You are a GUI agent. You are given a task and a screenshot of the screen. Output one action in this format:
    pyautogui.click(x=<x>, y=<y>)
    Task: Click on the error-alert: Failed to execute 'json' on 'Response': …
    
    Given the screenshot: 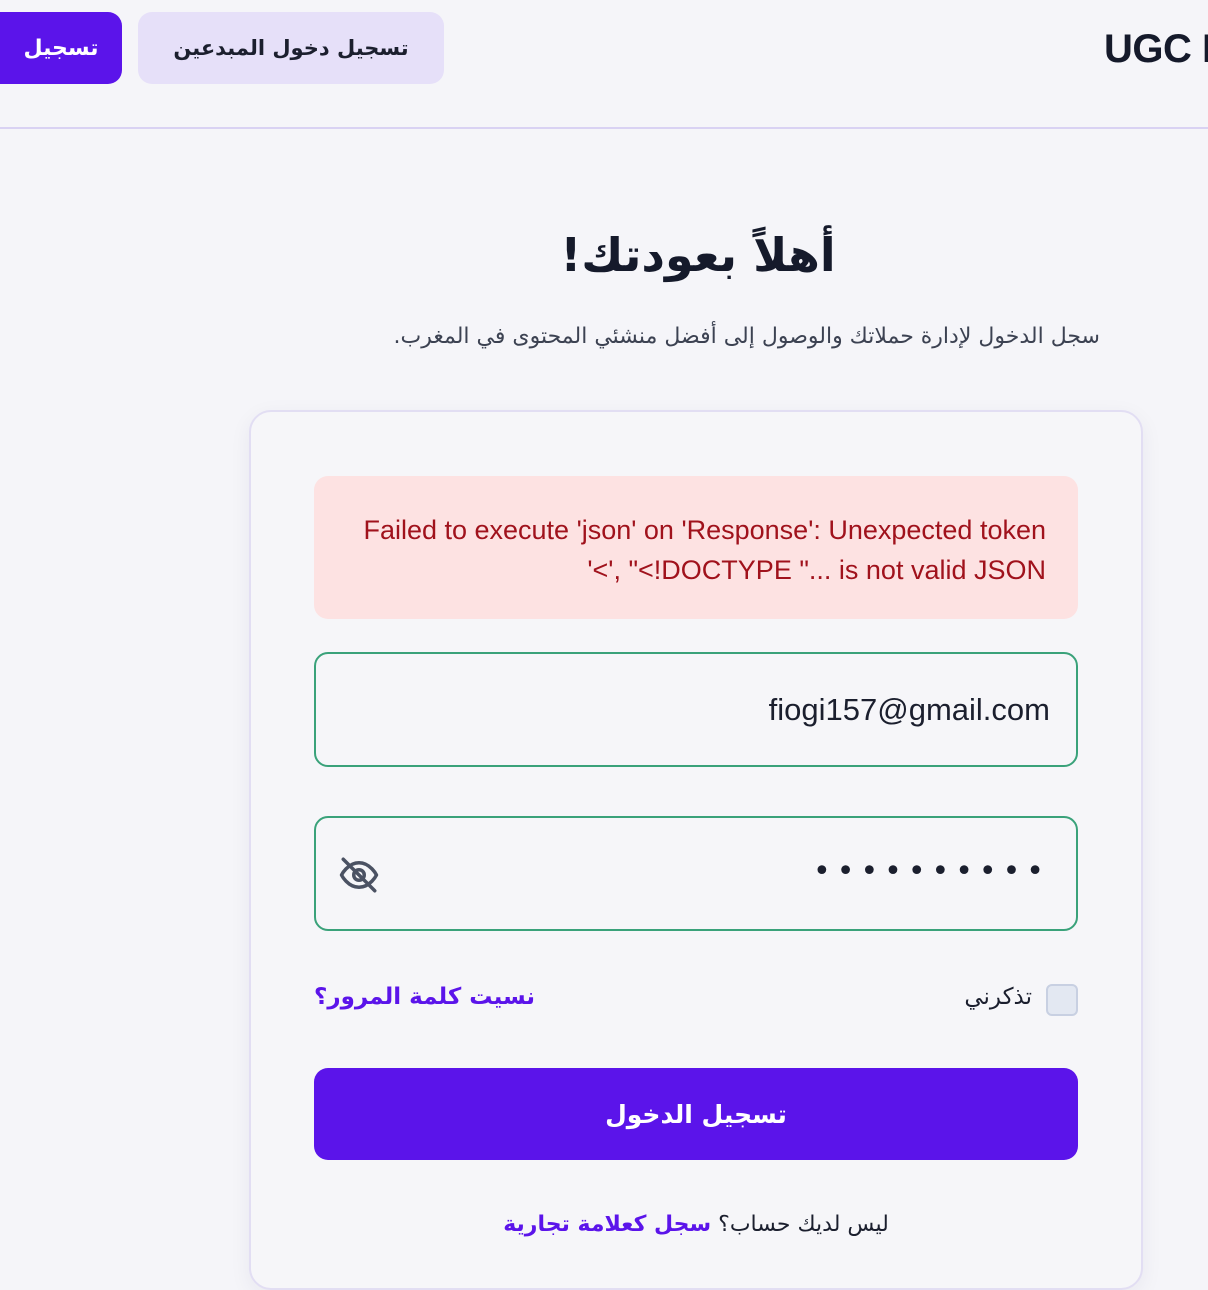 What is the action you would take?
    pyautogui.click(x=696, y=547)
    